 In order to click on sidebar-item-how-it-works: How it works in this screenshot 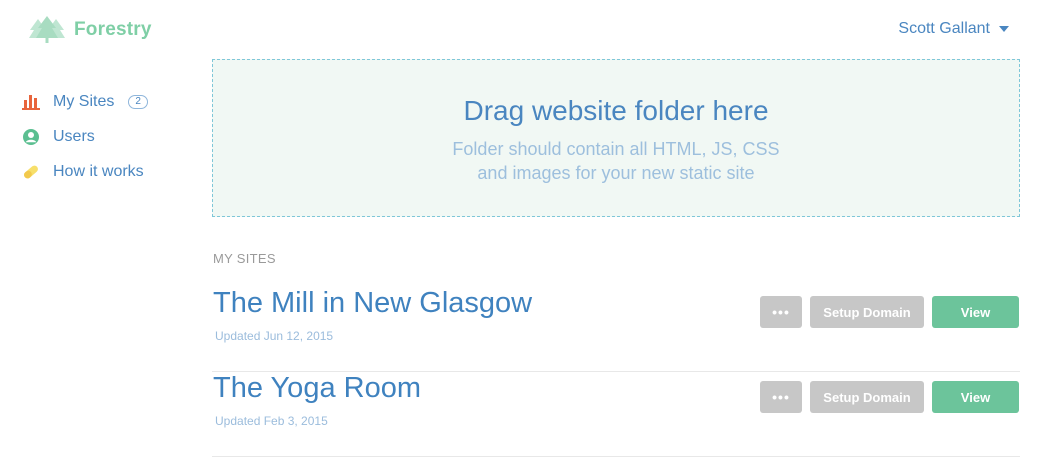, I will do `click(107, 172)`.